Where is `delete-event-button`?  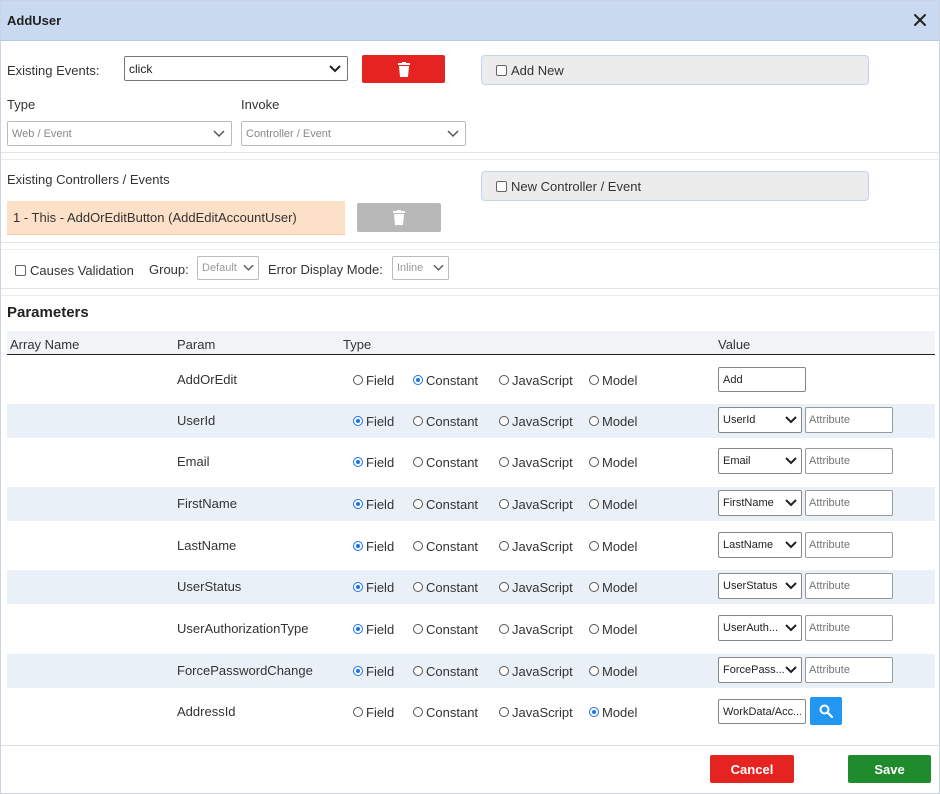
delete-event-button is located at coordinates (403, 69).